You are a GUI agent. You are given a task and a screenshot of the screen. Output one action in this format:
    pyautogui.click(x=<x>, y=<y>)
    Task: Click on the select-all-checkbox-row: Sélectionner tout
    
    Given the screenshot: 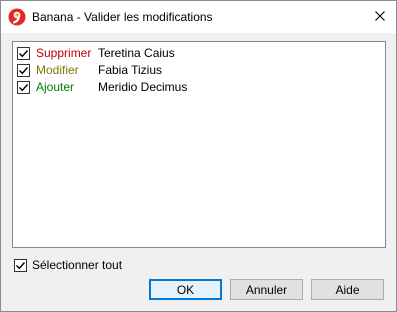 What is the action you would take?
    pyautogui.click(x=68, y=265)
    